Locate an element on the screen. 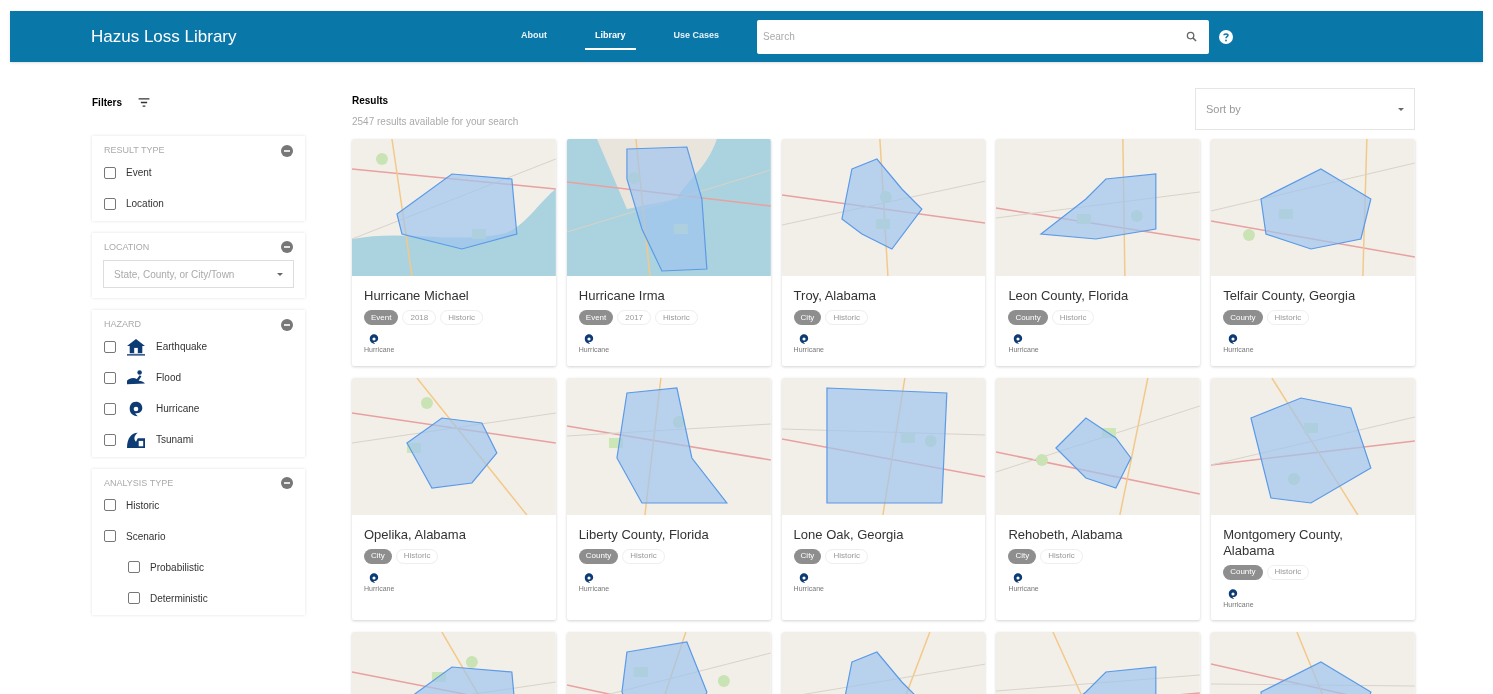 This screenshot has width=1493, height=694. option-label: Scenario is located at coordinates (146, 536).